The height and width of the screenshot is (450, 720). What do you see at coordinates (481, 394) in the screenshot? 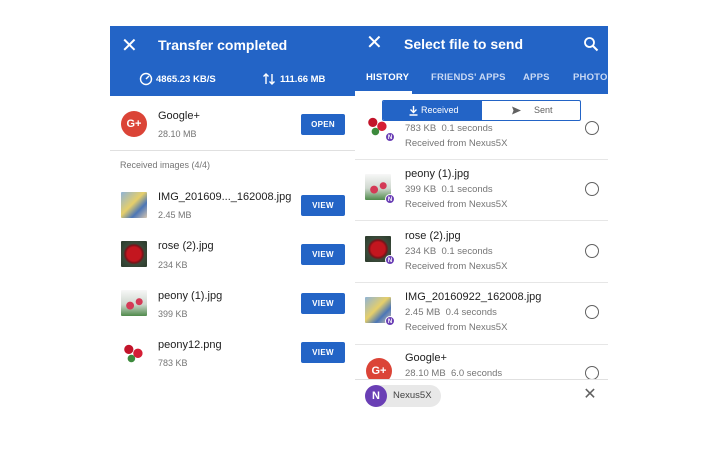
I see `selected-device-bar: N Nexus5X ✕` at bounding box center [481, 394].